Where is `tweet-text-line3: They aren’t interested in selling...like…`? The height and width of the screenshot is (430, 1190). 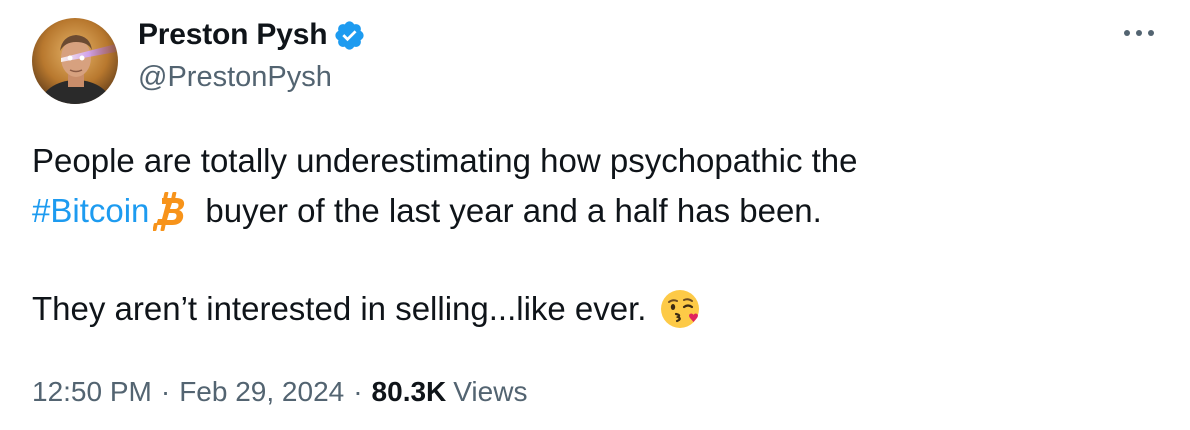 tweet-text-line3: They aren’t interested in selling...like… is located at coordinates (339, 308).